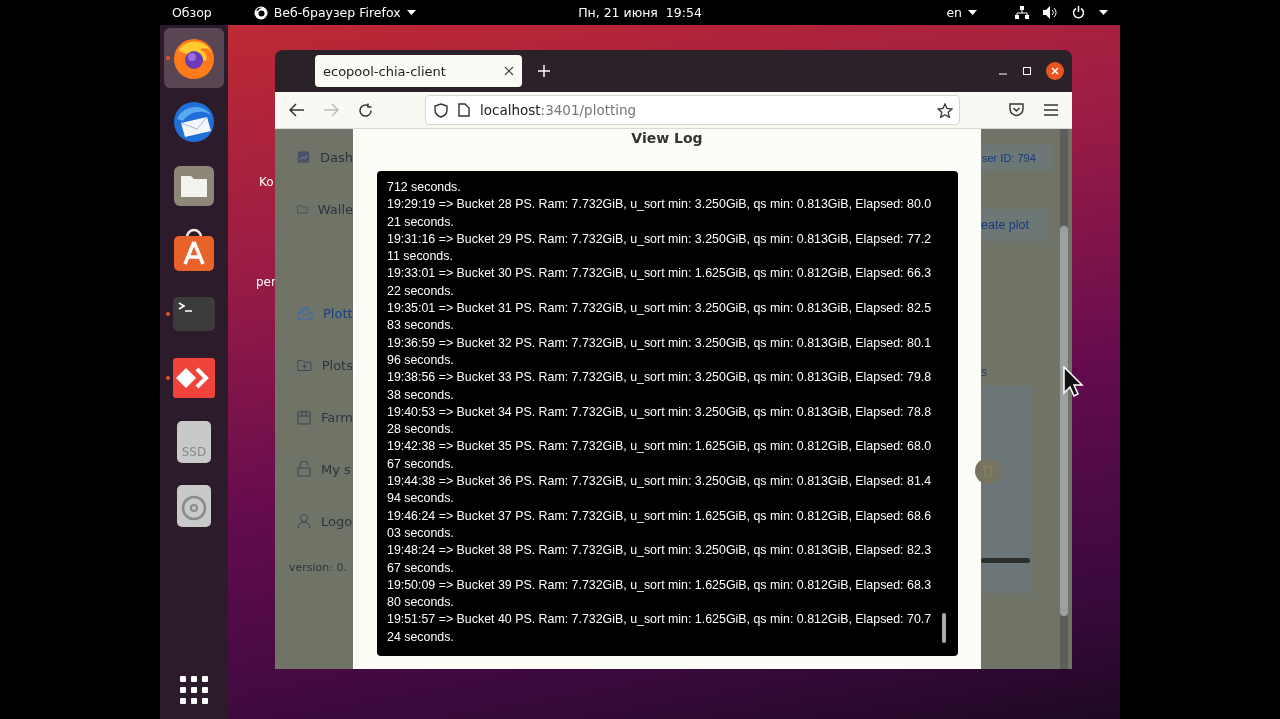 This screenshot has height=719, width=1280. Describe the element at coordinates (945, 110) in the screenshot. I see `star-icon` at that location.